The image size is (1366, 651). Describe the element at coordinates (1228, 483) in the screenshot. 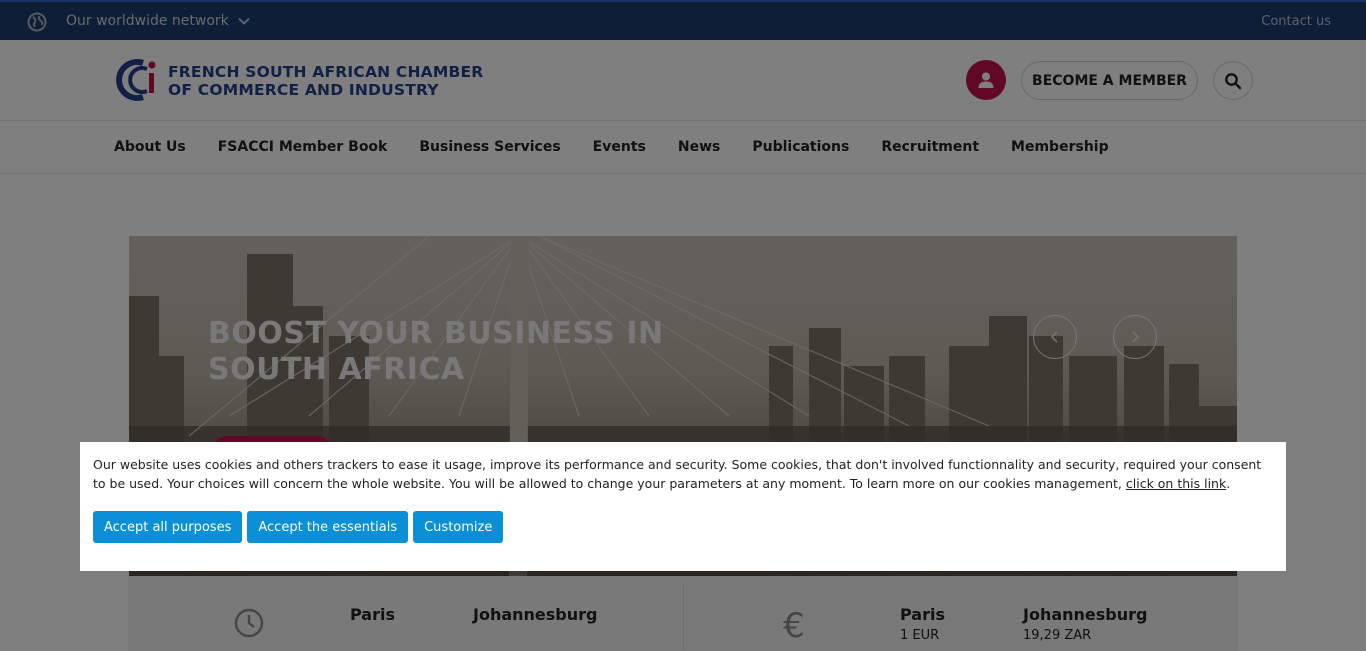

I see `cookie-text-end: .` at that location.